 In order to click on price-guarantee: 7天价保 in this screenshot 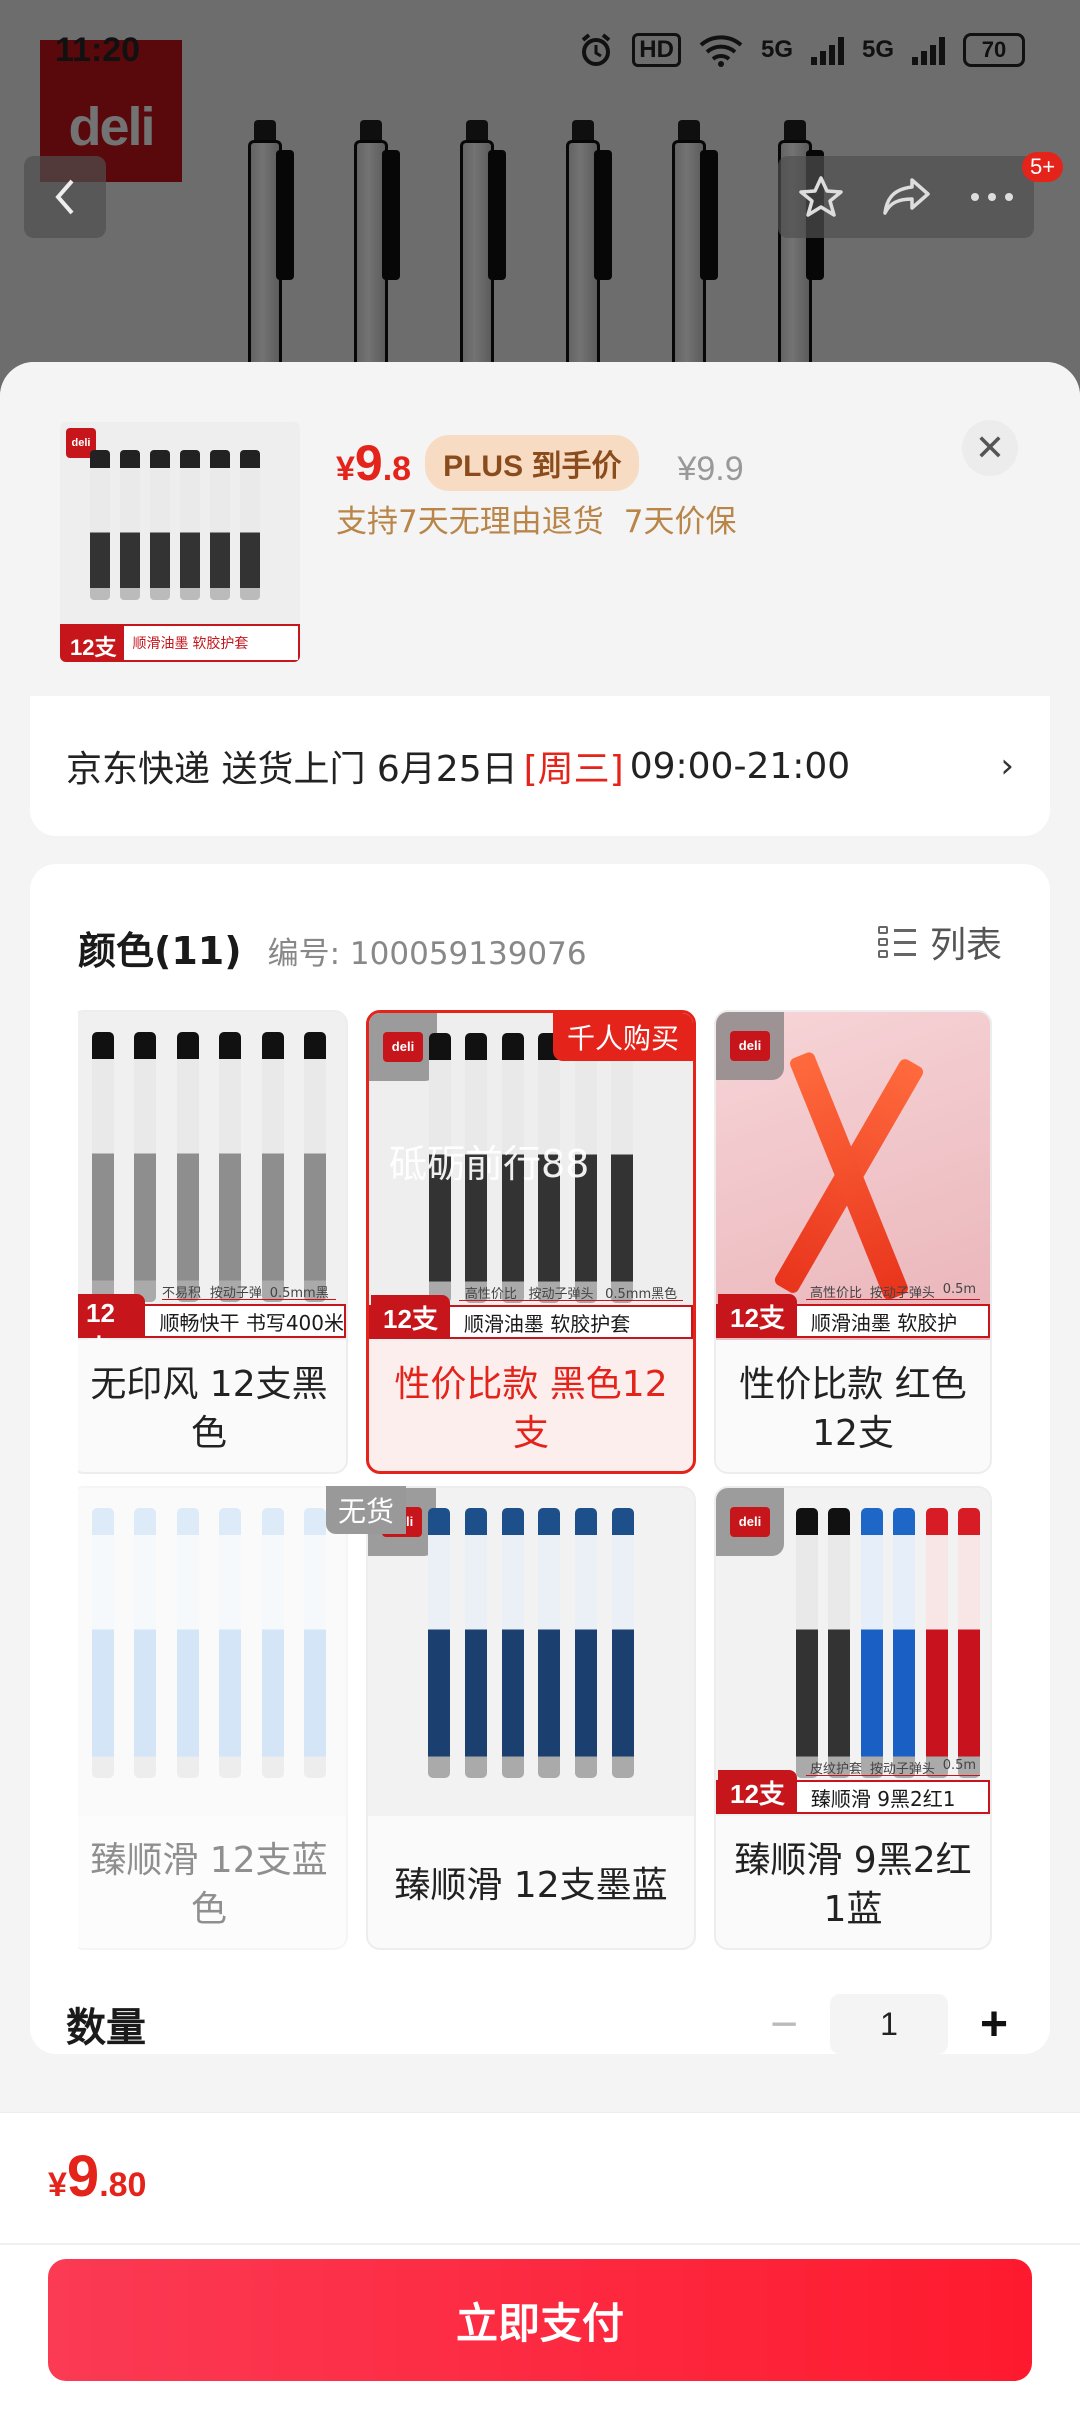, I will do `click(680, 522)`.